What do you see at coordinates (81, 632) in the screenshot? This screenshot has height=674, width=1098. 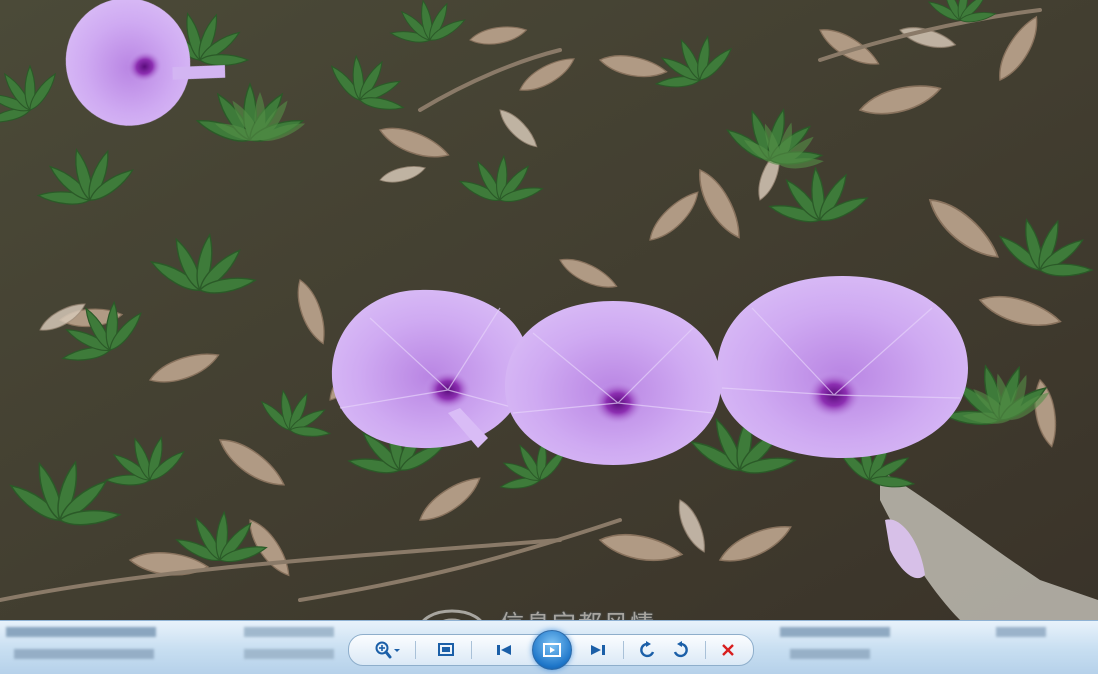 I see `blurred-info-left` at bounding box center [81, 632].